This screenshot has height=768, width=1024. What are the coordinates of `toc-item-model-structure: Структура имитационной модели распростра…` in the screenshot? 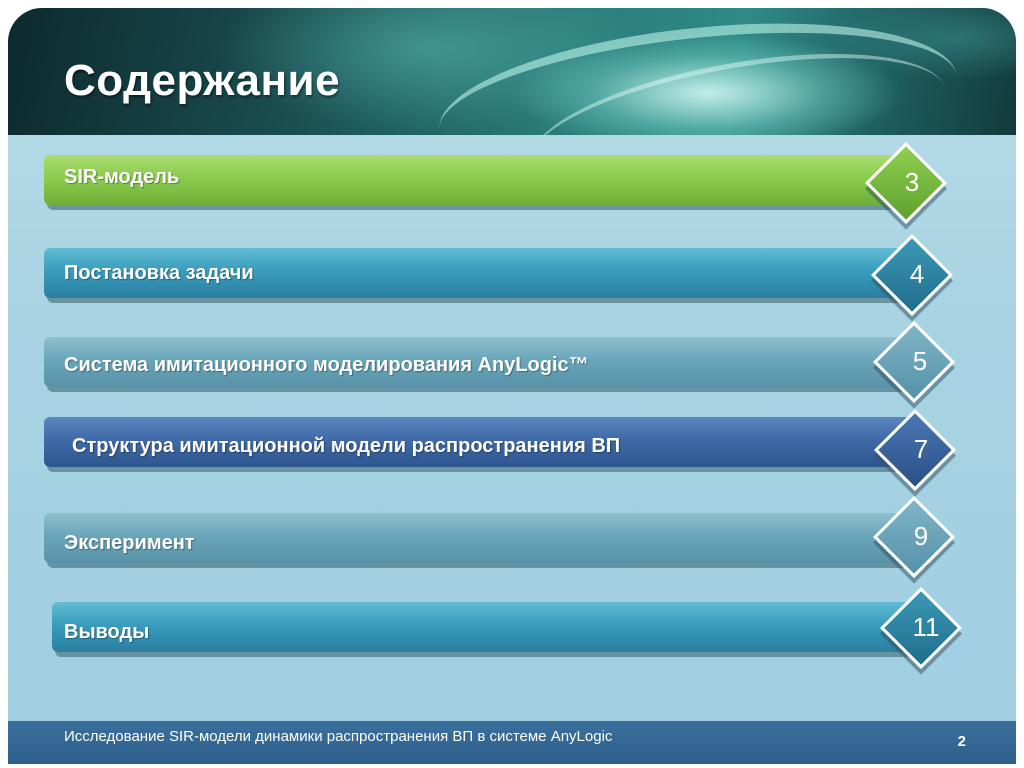 It's located at (484, 442).